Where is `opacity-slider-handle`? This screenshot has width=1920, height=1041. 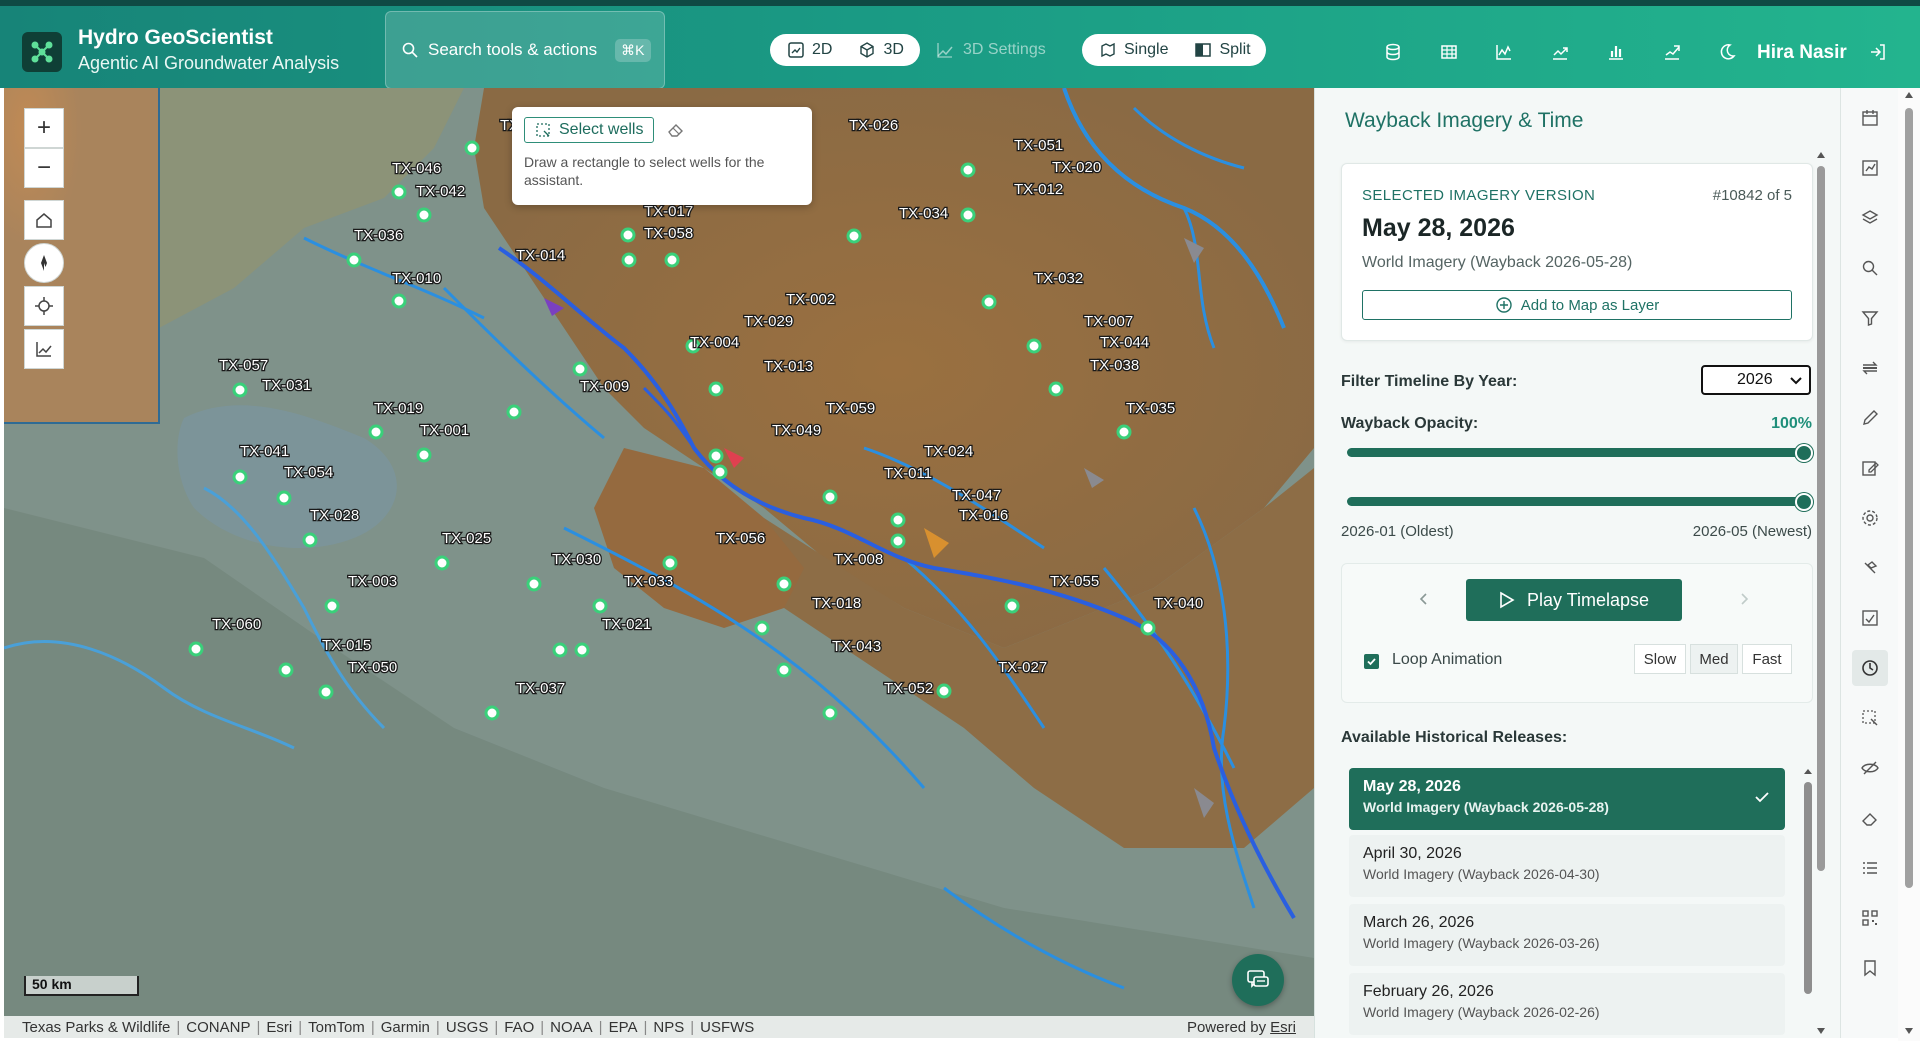
opacity-slider-handle is located at coordinates (1804, 453).